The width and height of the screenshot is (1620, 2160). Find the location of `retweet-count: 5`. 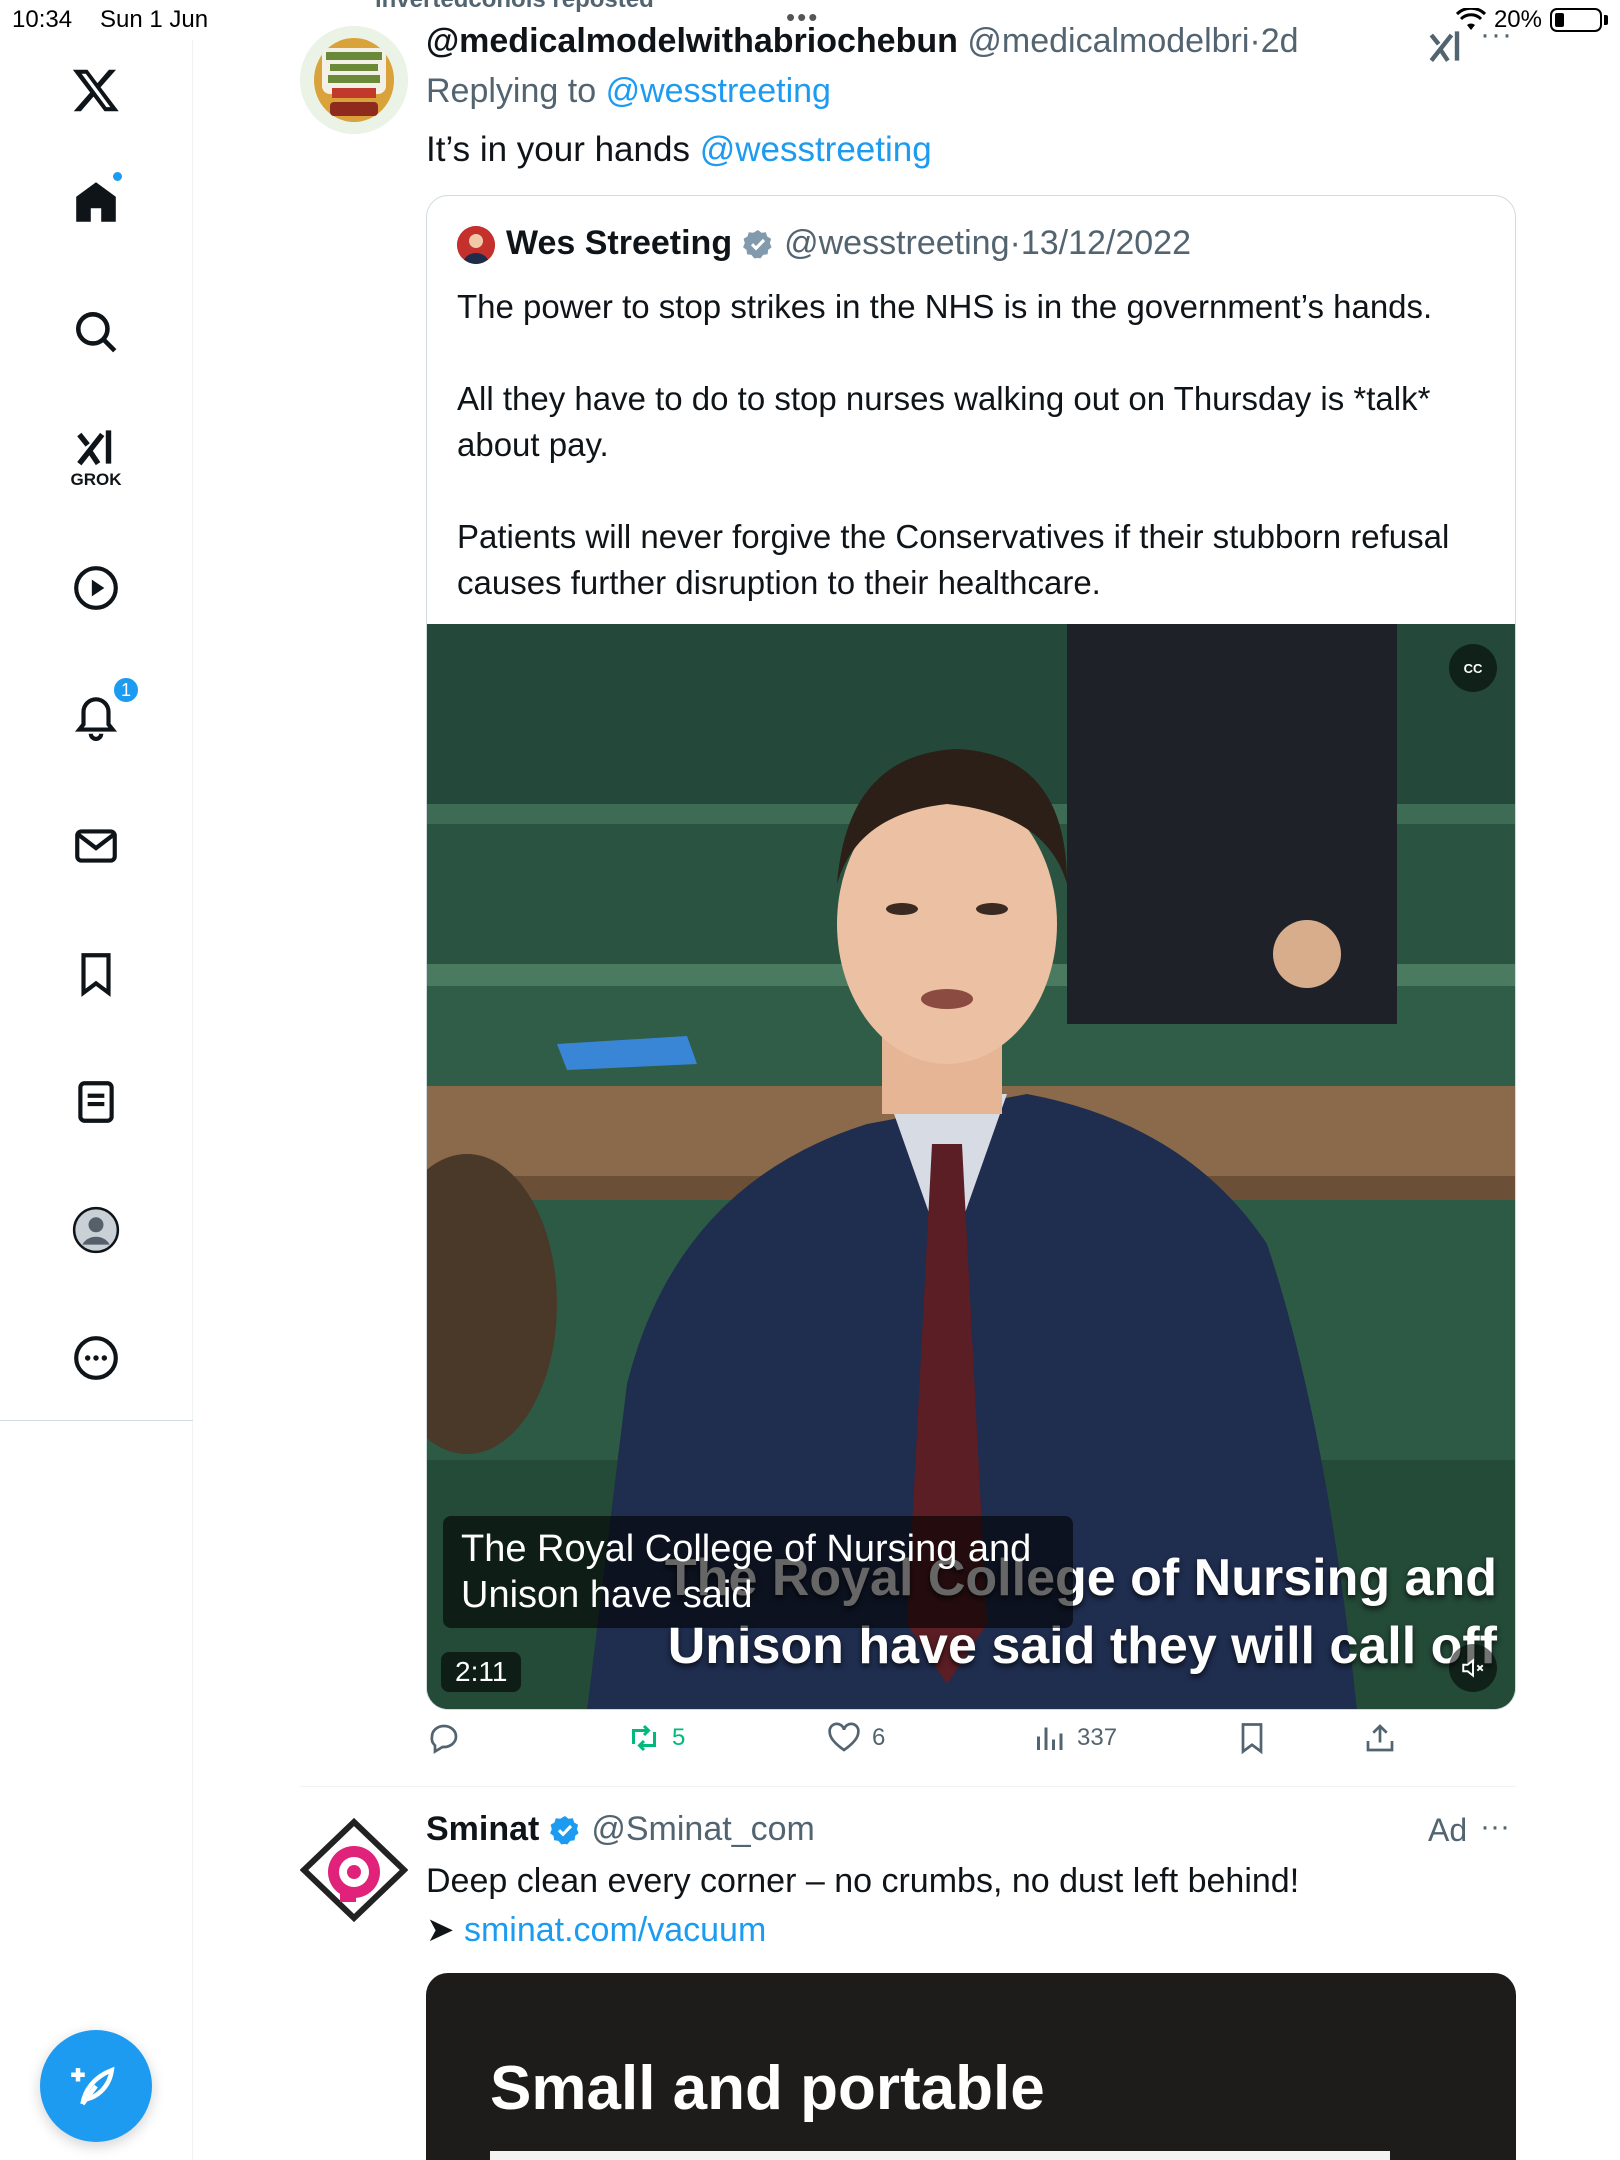

retweet-count: 5 is located at coordinates (679, 1737).